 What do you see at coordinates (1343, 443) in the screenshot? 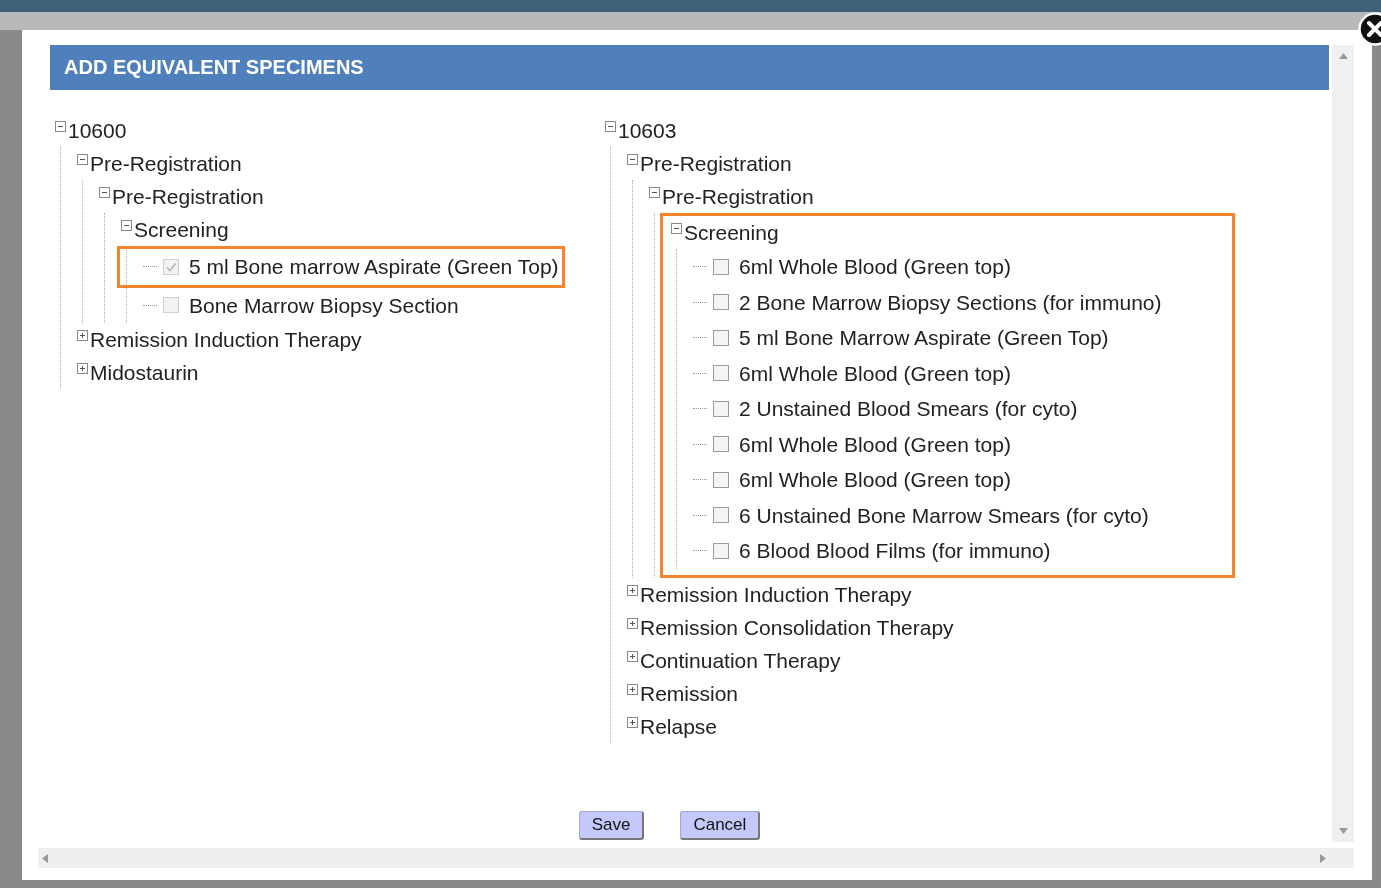
I see `vertical-scrollbar` at bounding box center [1343, 443].